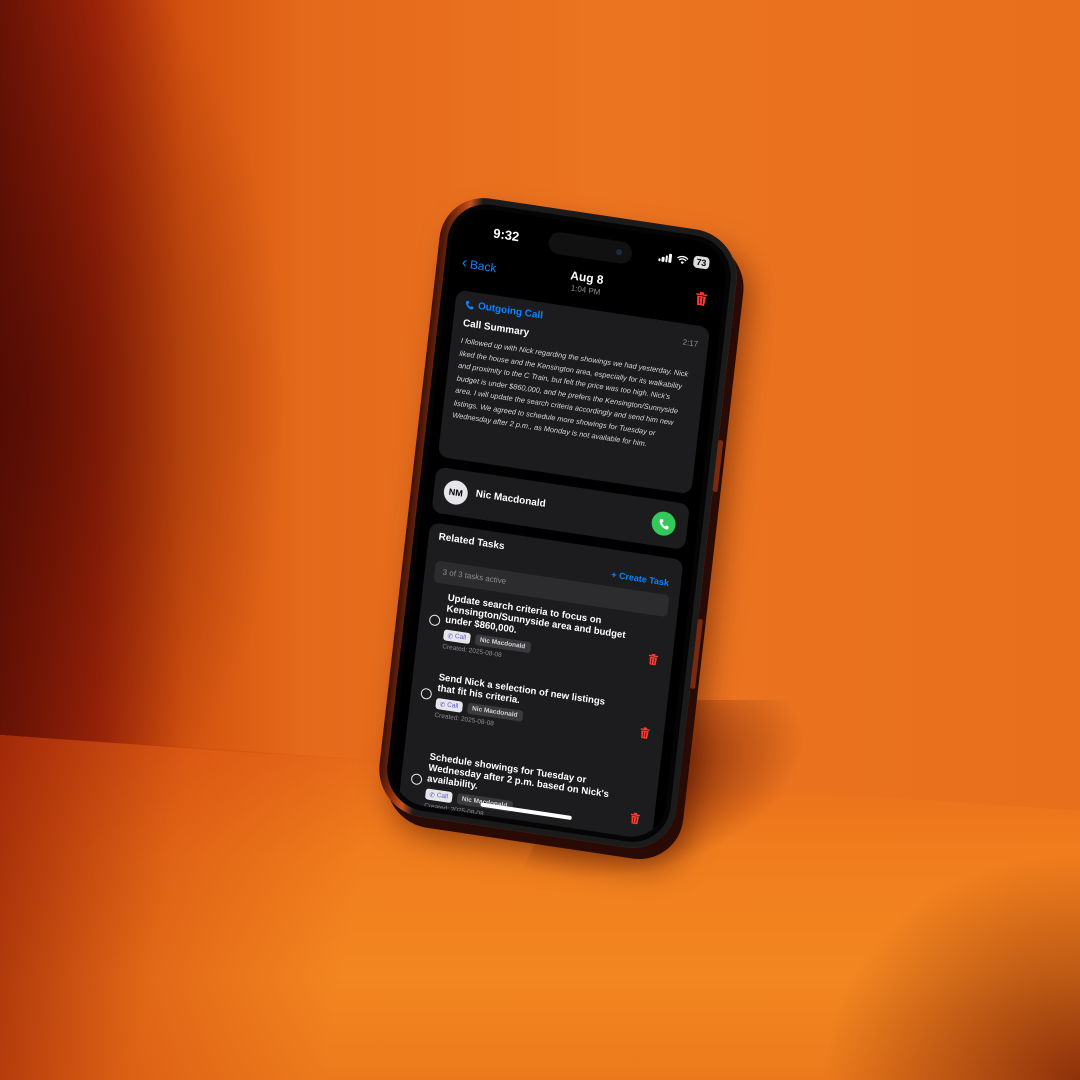 Image resolution: width=1080 pixels, height=1080 pixels. What do you see at coordinates (619, 252) in the screenshot?
I see `camera-icon` at bounding box center [619, 252].